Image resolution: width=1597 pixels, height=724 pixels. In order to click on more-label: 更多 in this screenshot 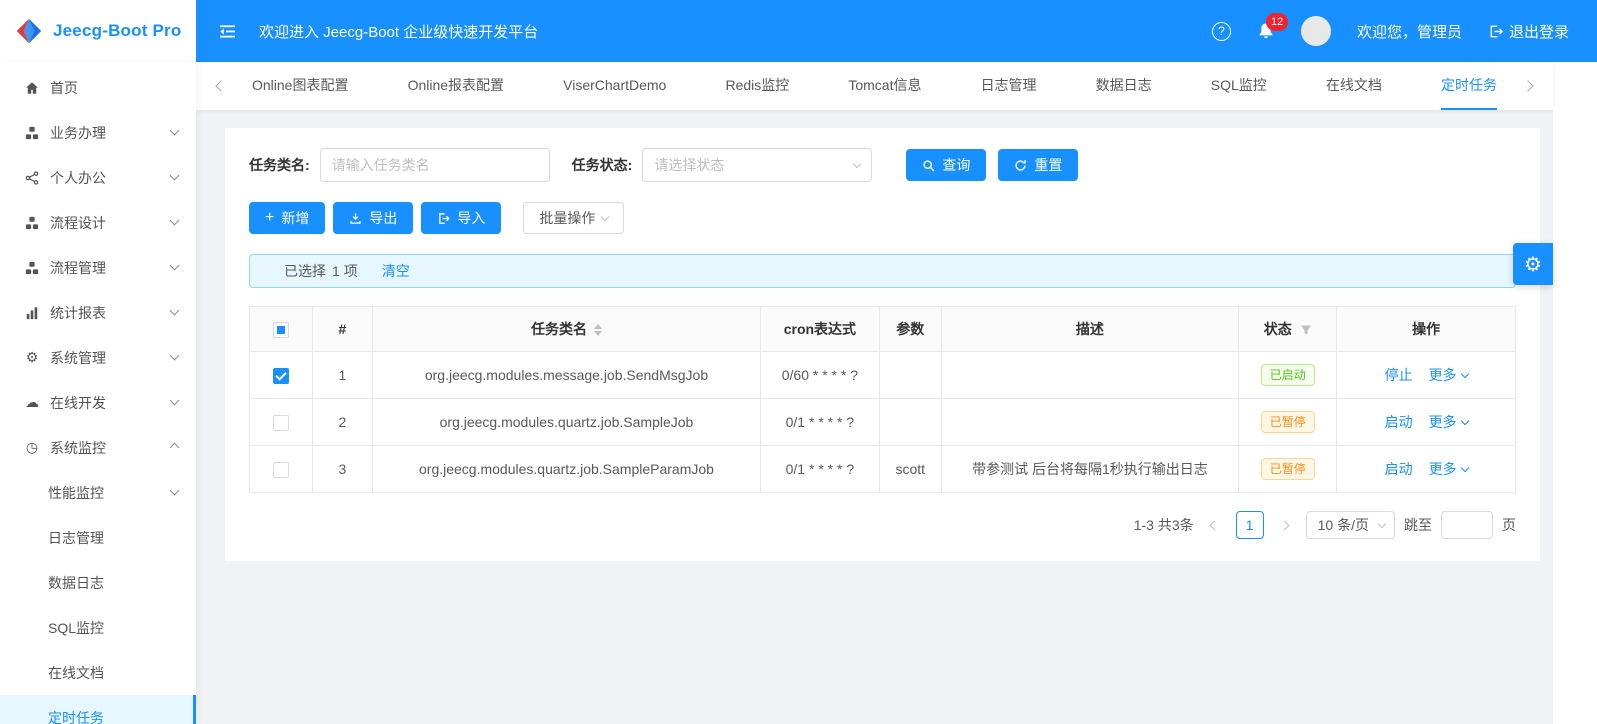, I will do `click(1442, 422)`.